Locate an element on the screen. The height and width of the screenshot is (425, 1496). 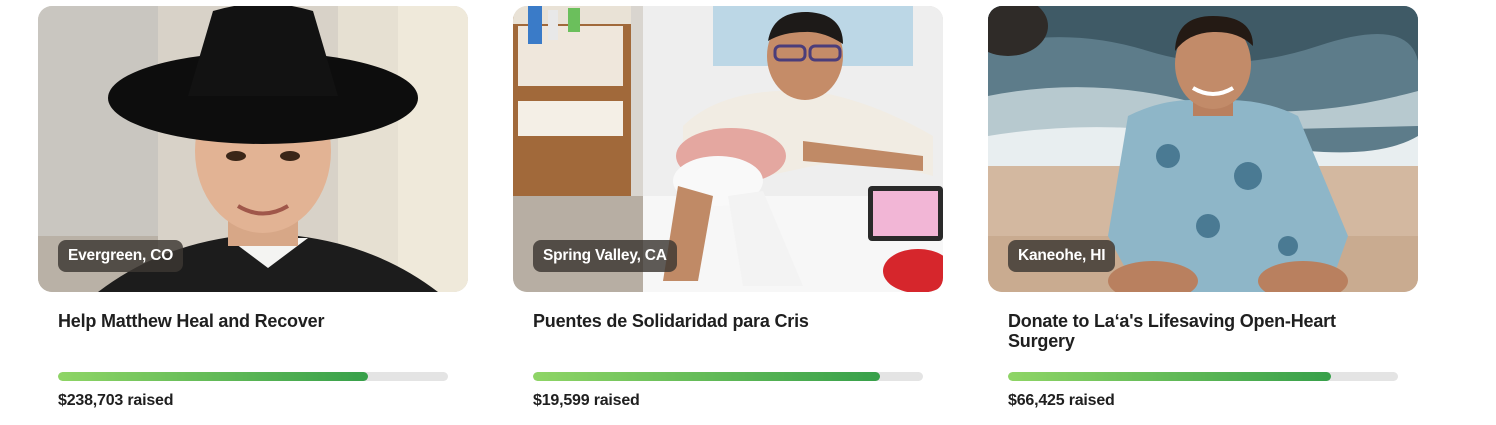
amount-raised: $66,425 raised is located at coordinates (1061, 401).